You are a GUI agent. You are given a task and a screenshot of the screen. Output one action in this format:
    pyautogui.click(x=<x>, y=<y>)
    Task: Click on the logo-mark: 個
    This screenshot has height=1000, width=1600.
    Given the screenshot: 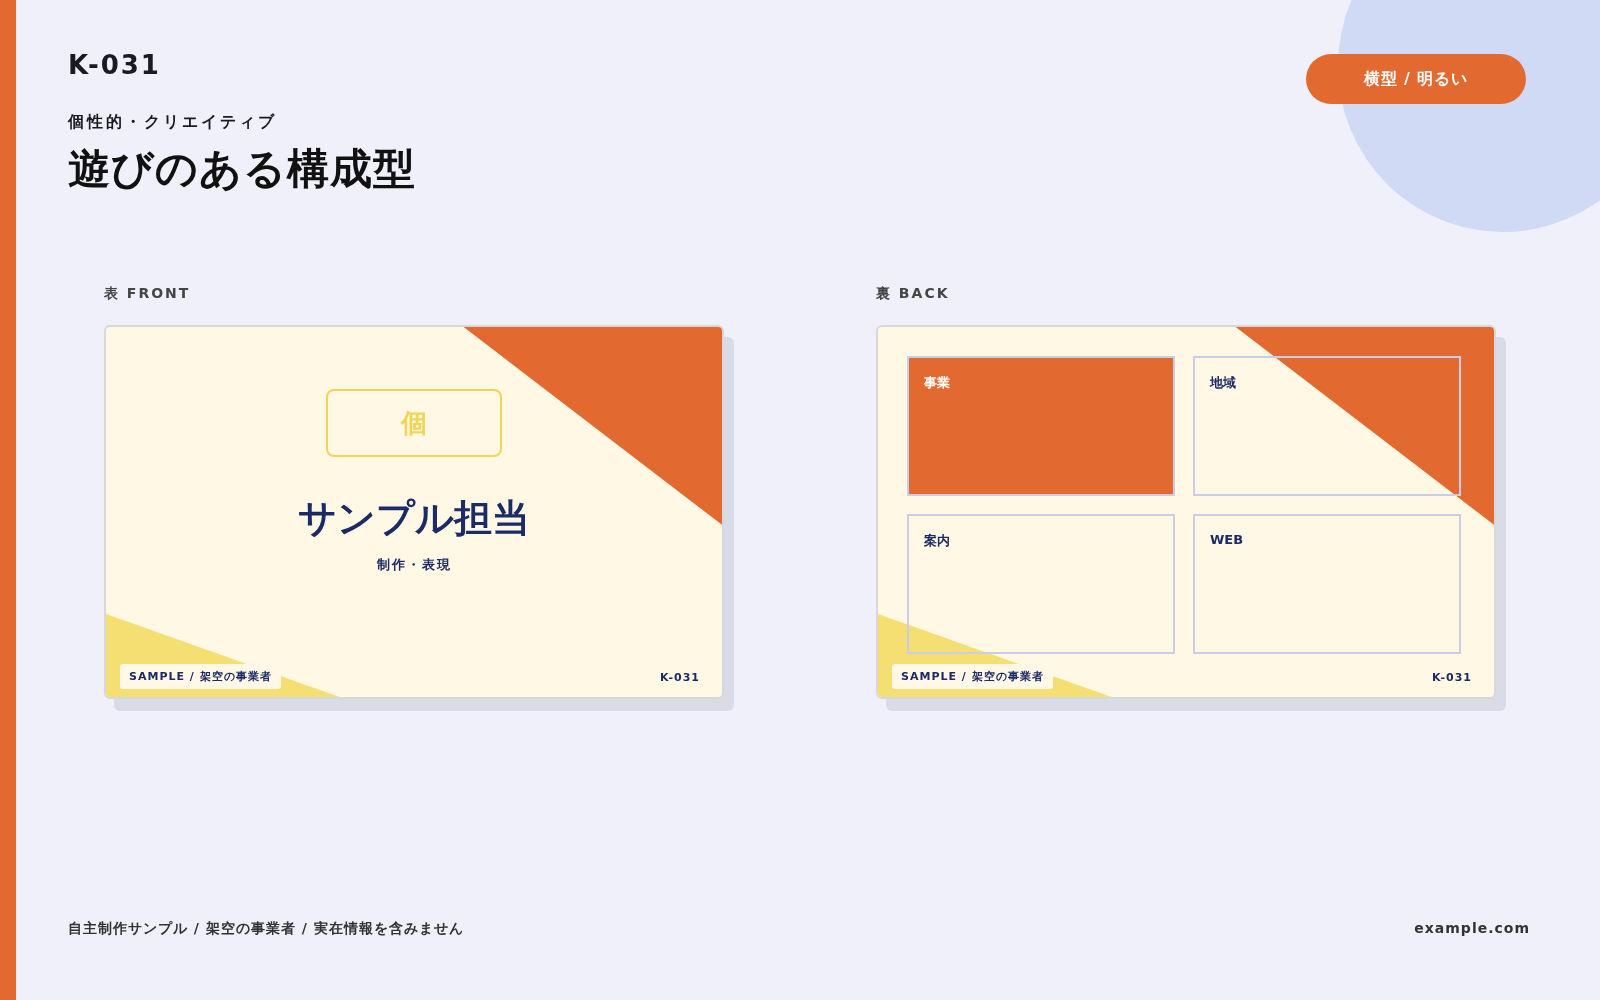 What is the action you would take?
    pyautogui.click(x=414, y=423)
    